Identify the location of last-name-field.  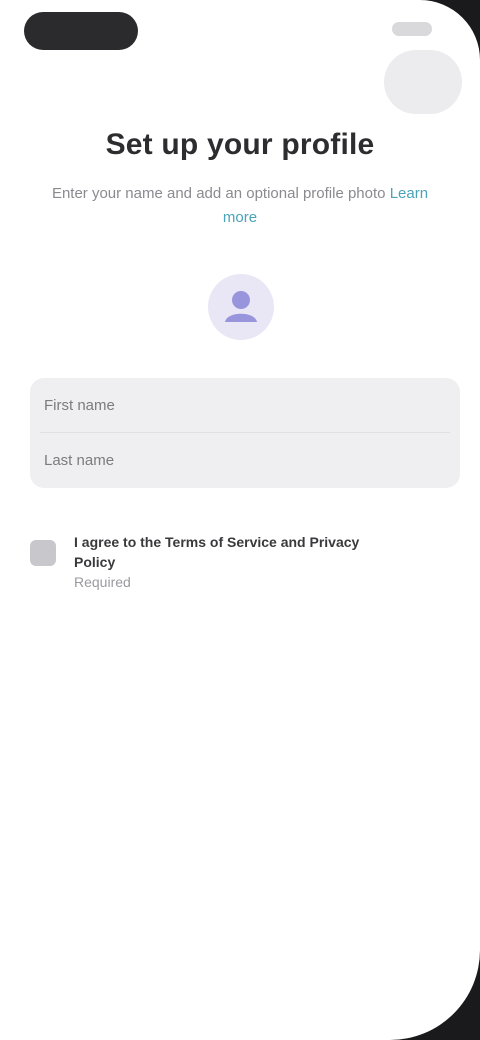
(245, 460).